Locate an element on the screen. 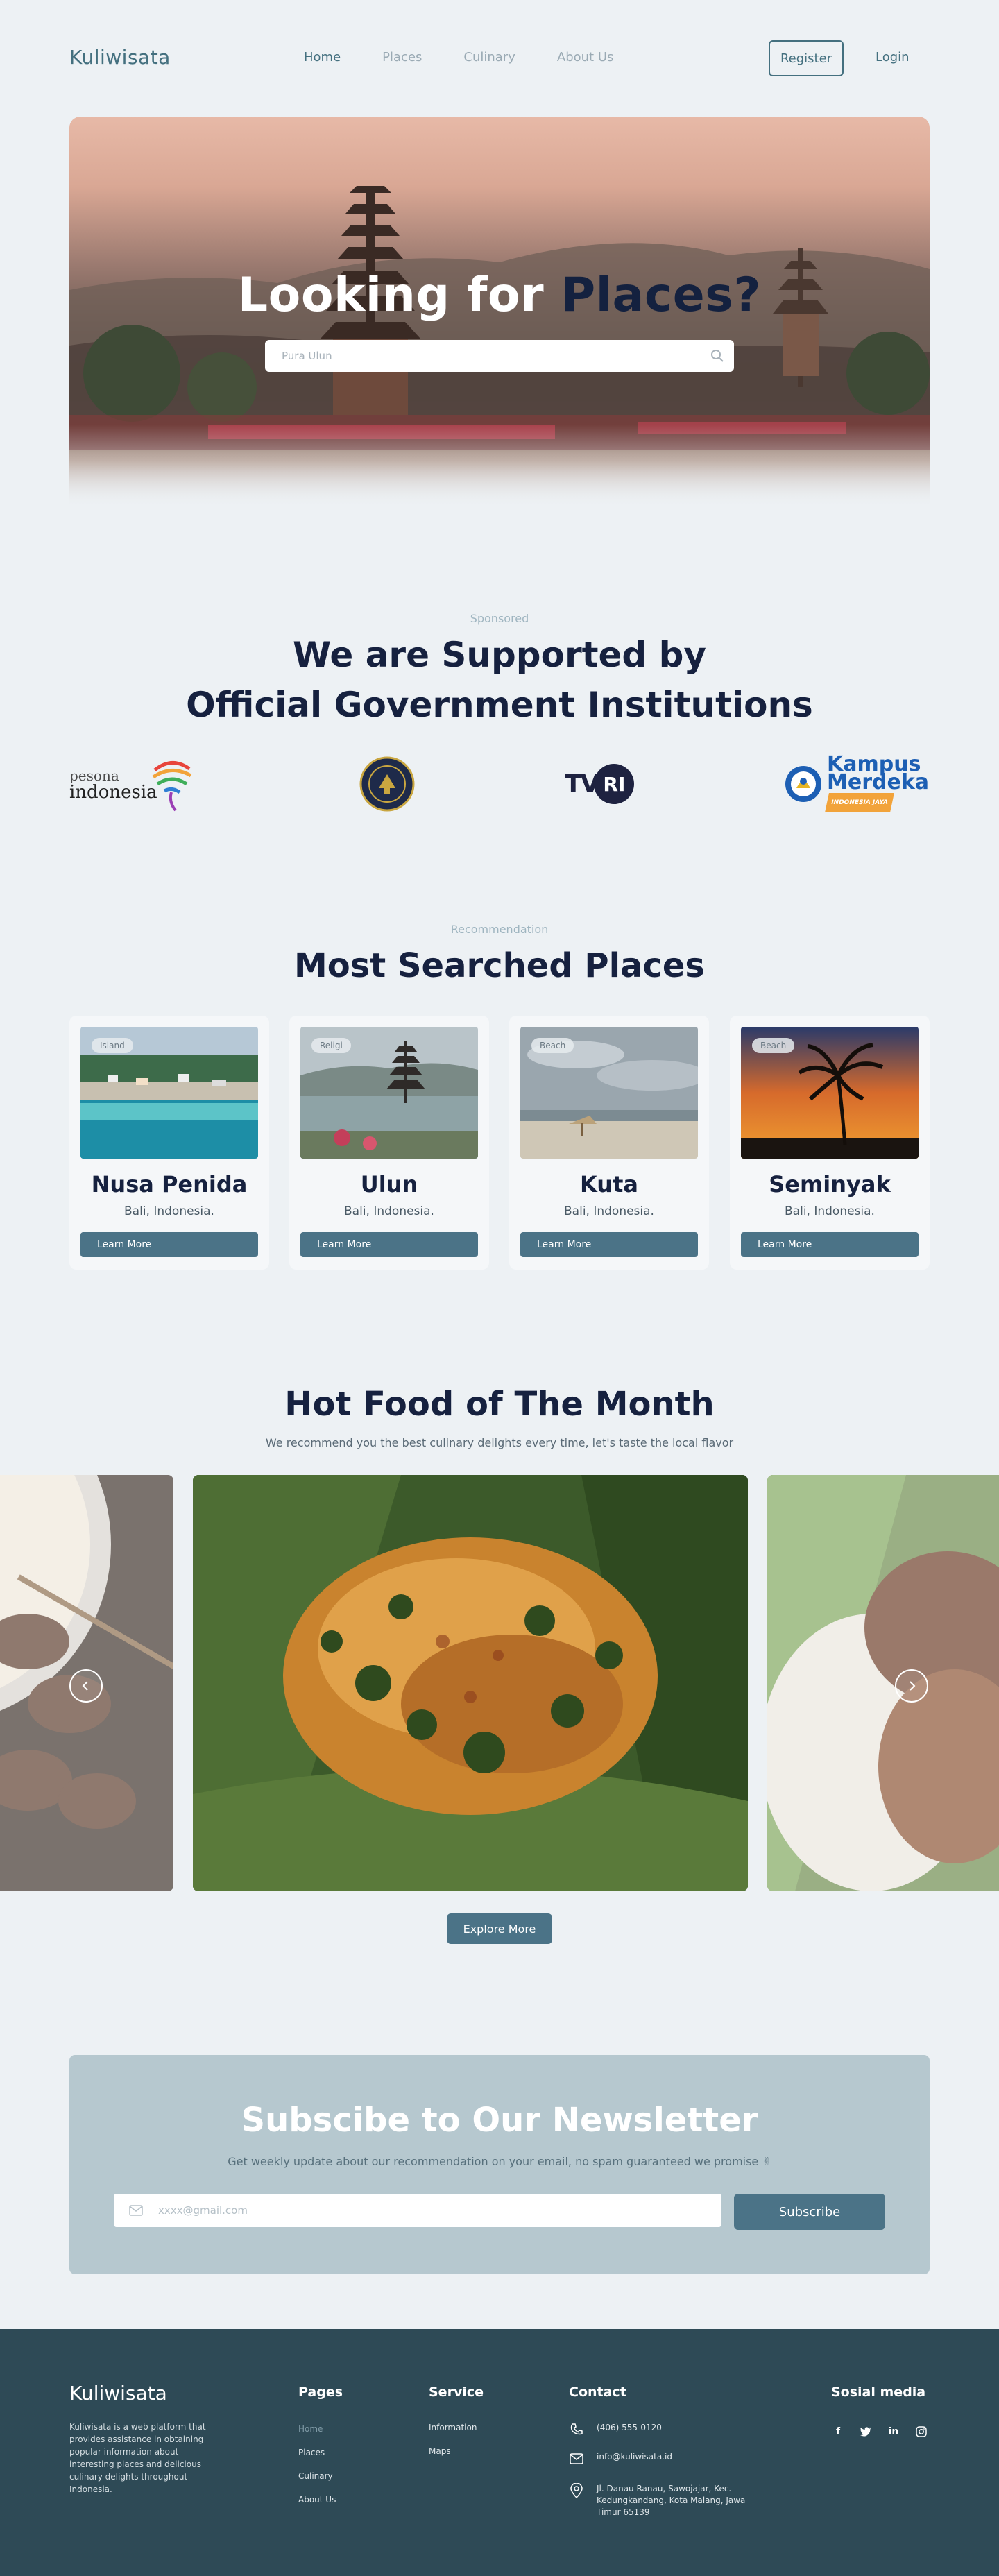 Image resolution: width=999 pixels, height=2576 pixels. search-icon is located at coordinates (717, 356).